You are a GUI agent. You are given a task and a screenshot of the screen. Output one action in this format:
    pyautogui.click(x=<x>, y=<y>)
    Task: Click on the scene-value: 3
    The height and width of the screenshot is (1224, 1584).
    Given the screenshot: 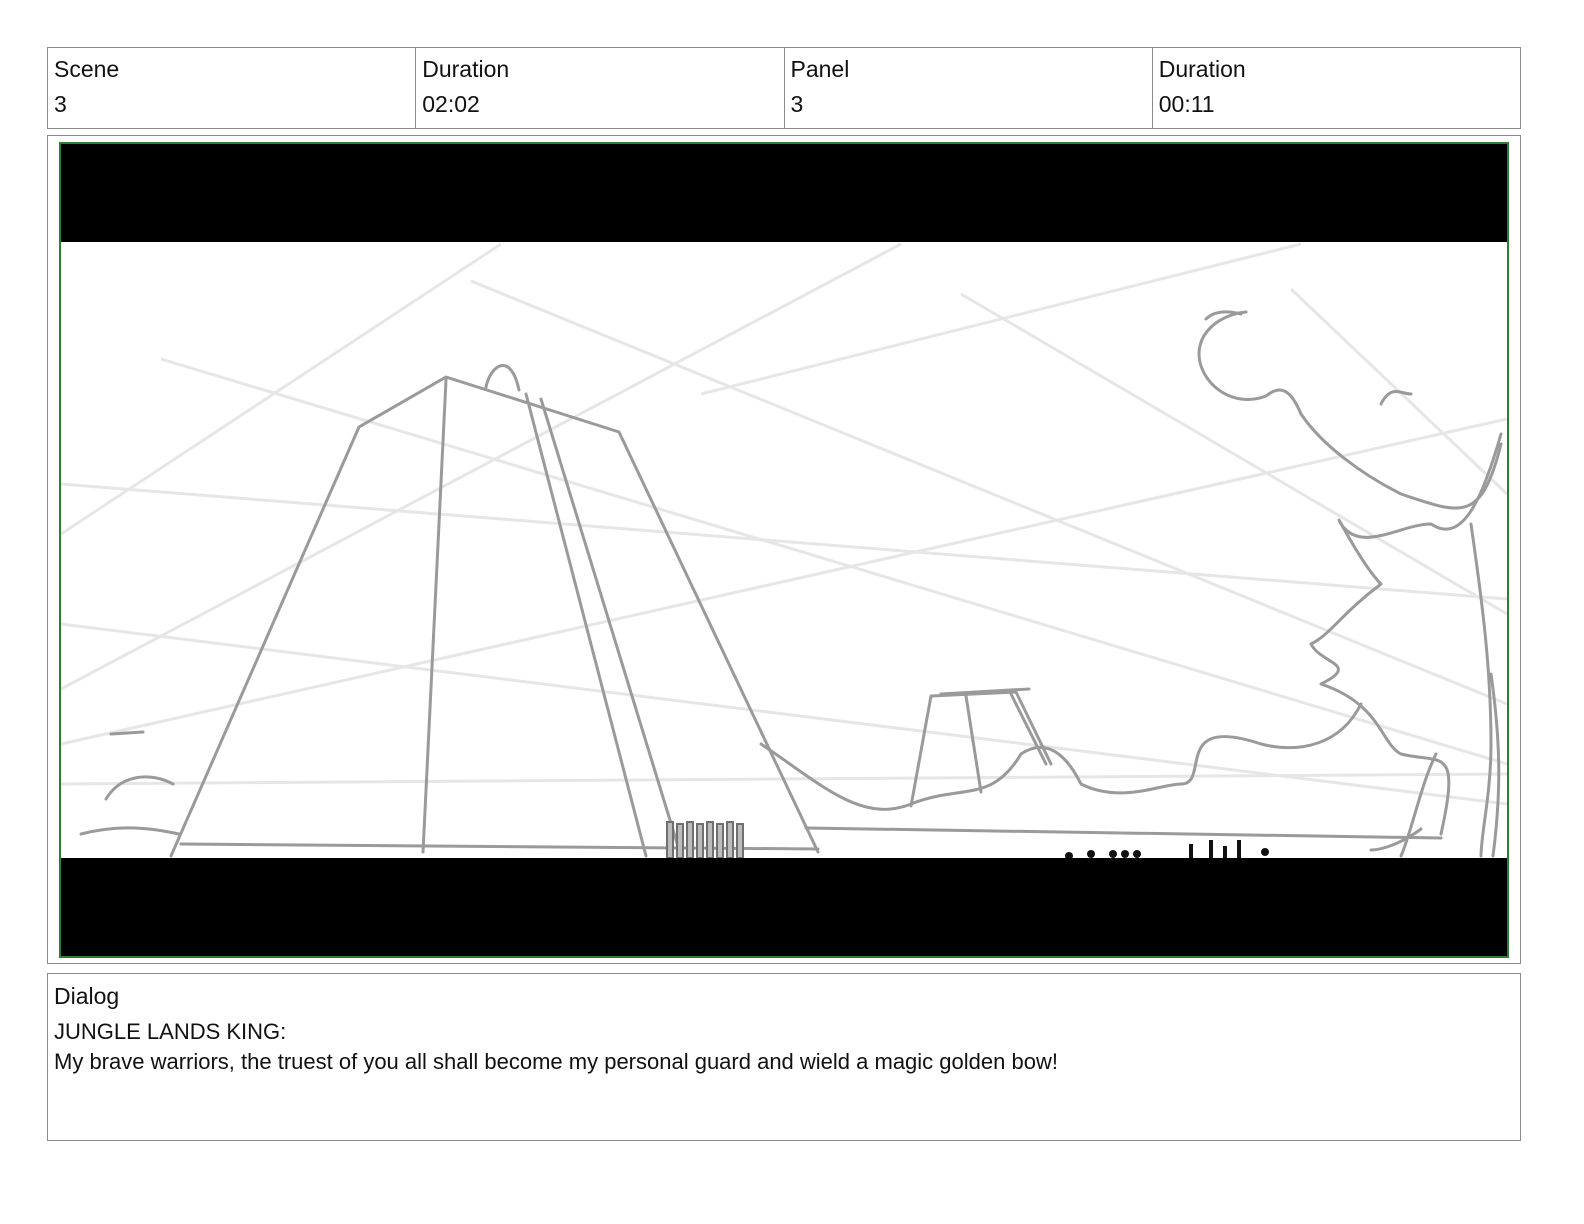 What is the action you would take?
    pyautogui.click(x=60, y=104)
    